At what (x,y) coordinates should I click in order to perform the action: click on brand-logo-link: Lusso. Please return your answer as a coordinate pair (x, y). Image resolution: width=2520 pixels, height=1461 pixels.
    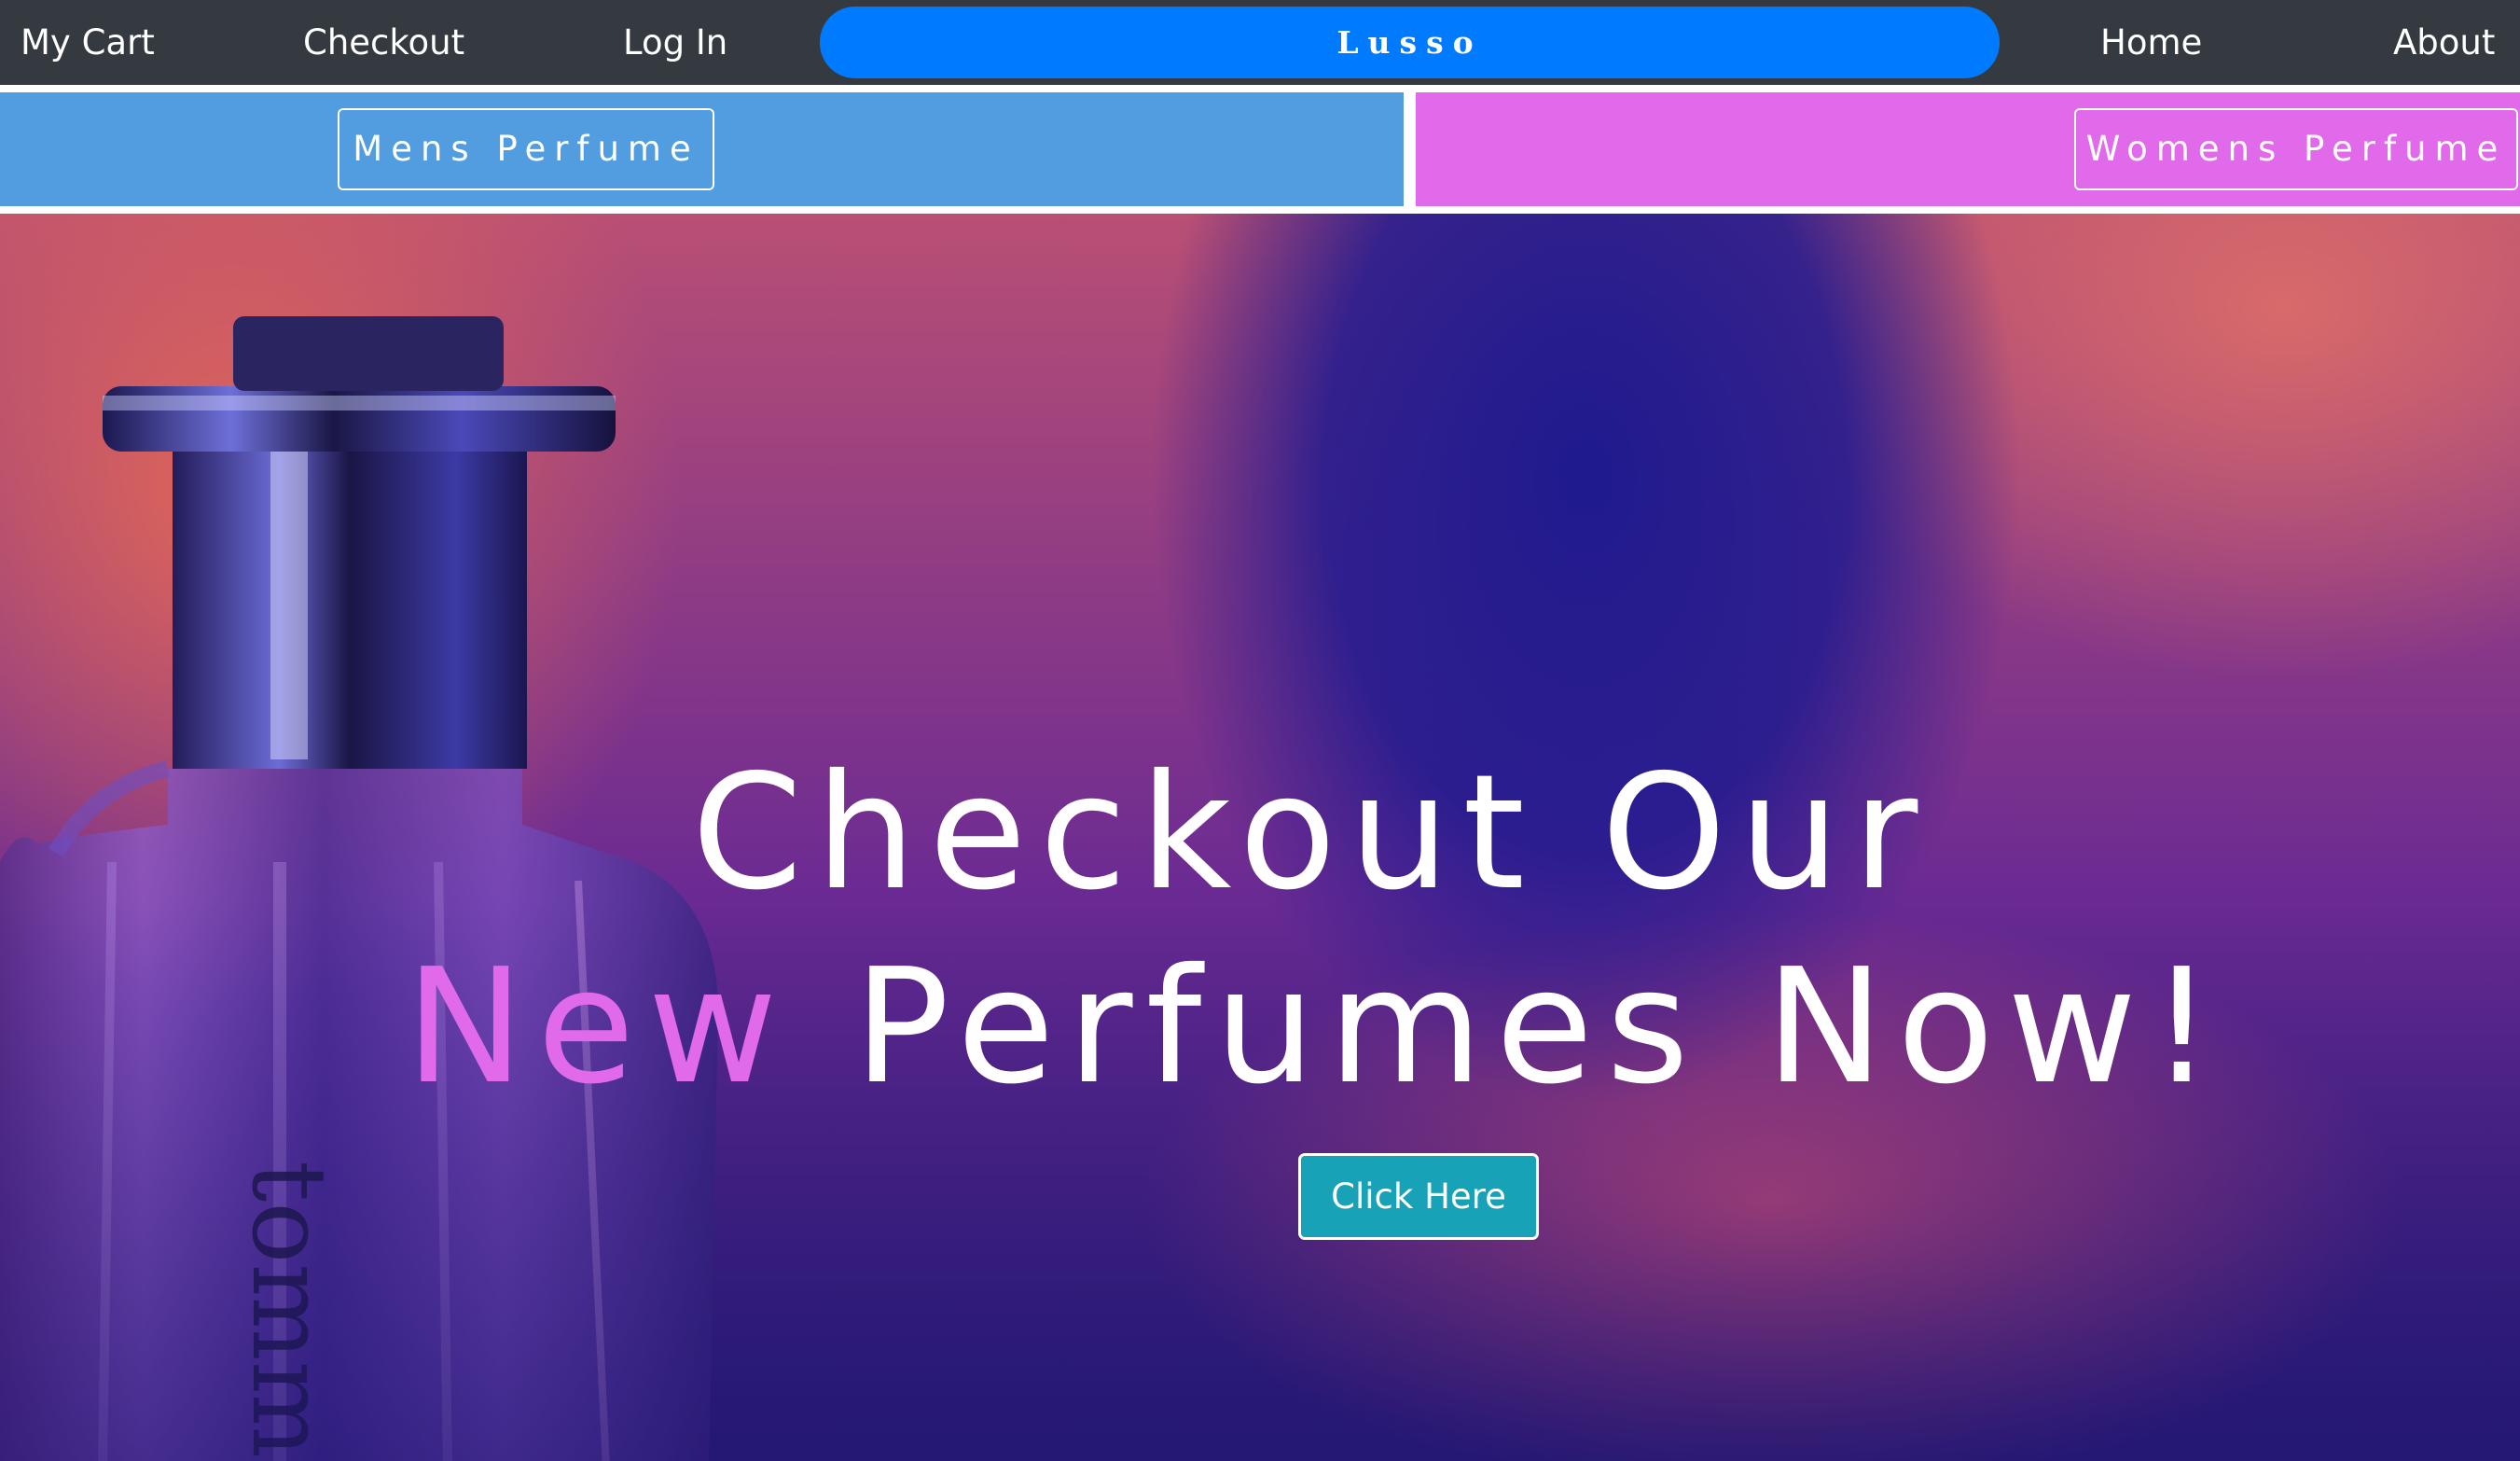
    Looking at the image, I should click on (1410, 42).